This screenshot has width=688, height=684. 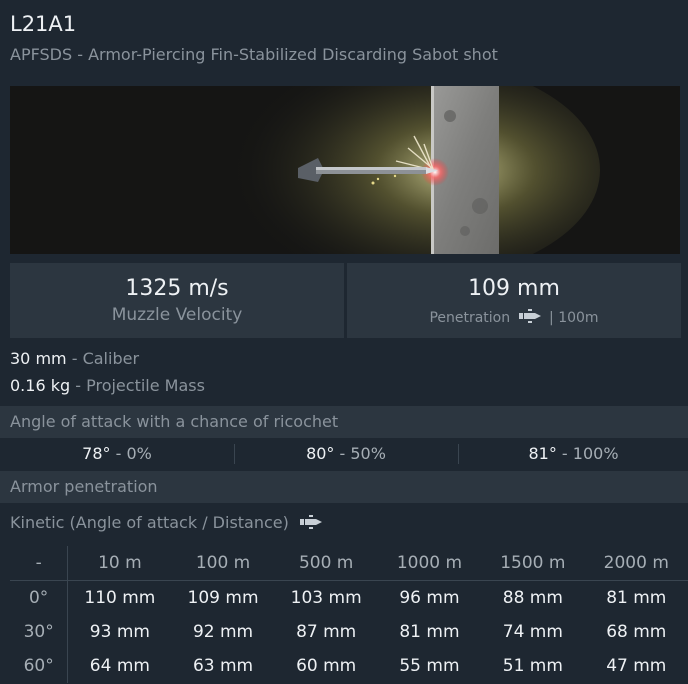 I want to click on kinetic-label: Kinetic (Angle of attack / Distance), so click(x=149, y=522).